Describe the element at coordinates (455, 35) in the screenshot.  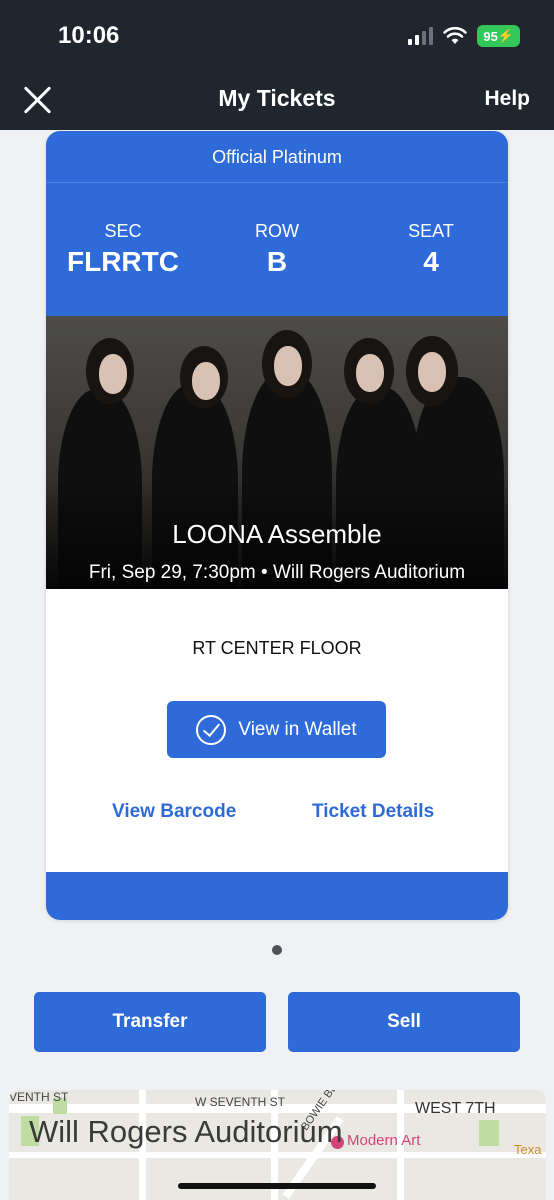
I see `wifi-icon` at that location.